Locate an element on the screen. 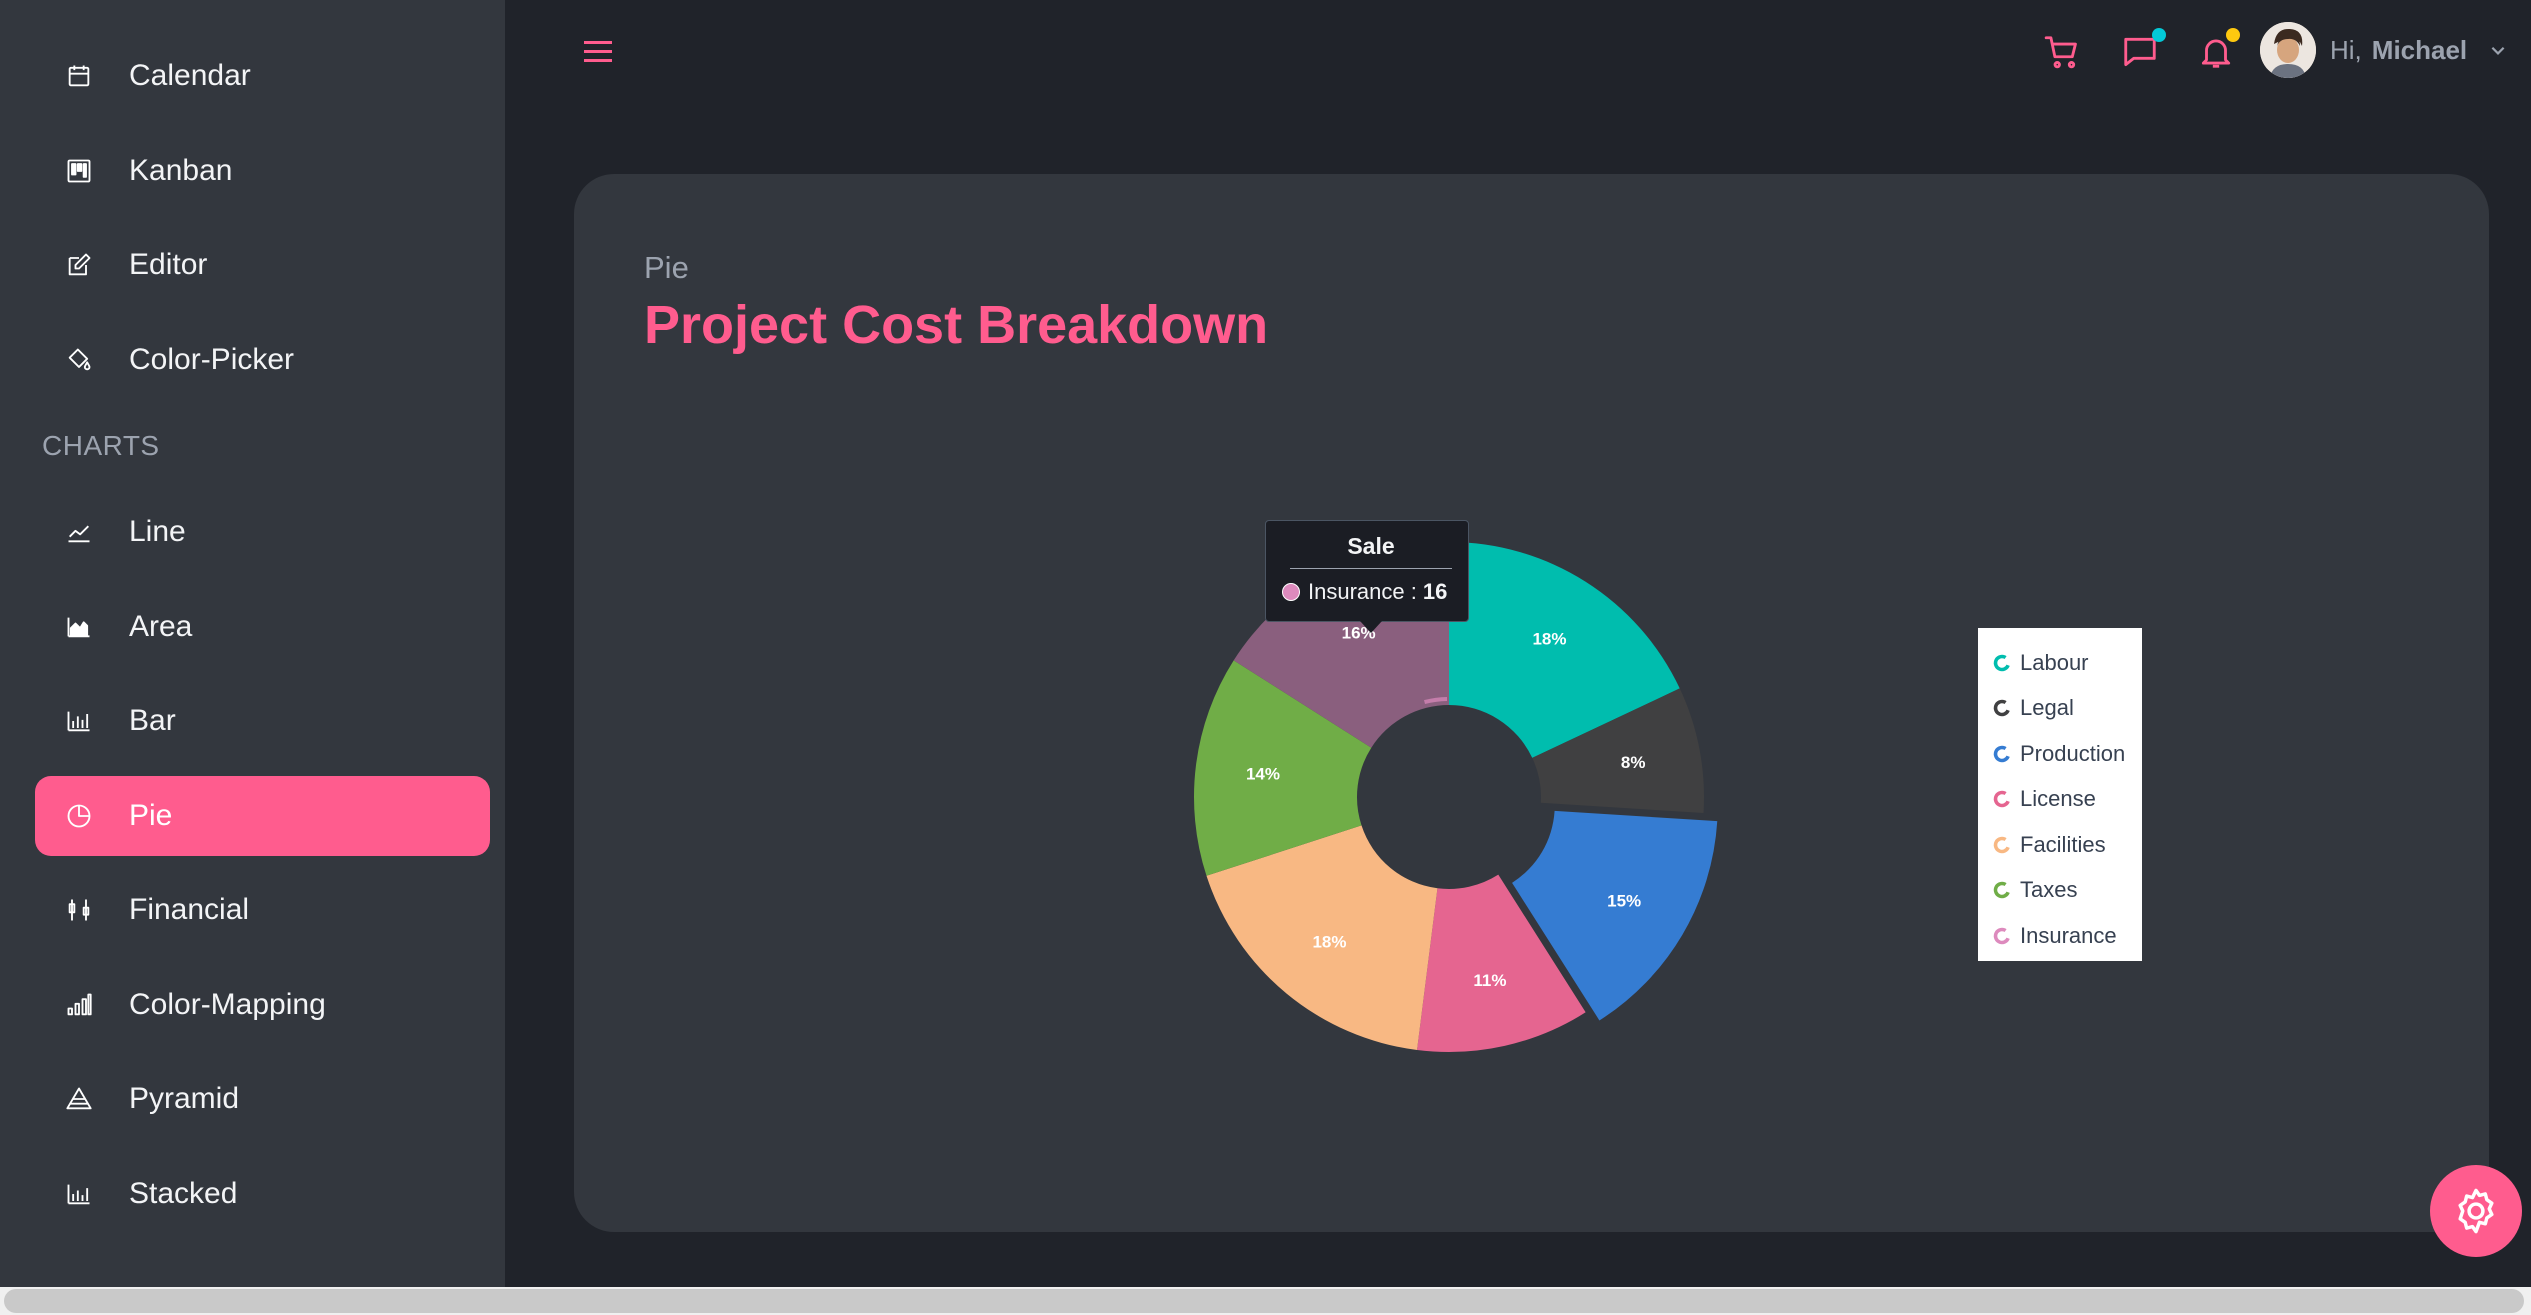 The height and width of the screenshot is (1315, 2531). legend-label: Production is located at coordinates (2073, 753).